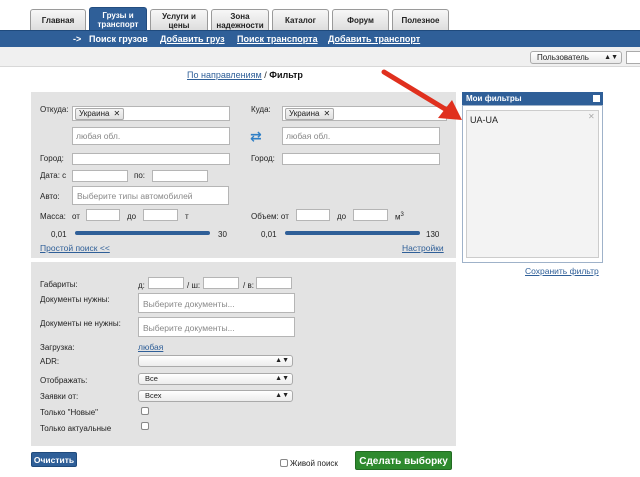 The image size is (640, 477). I want to click on docs-not-required-label: Документы не нужны:, so click(80, 323).